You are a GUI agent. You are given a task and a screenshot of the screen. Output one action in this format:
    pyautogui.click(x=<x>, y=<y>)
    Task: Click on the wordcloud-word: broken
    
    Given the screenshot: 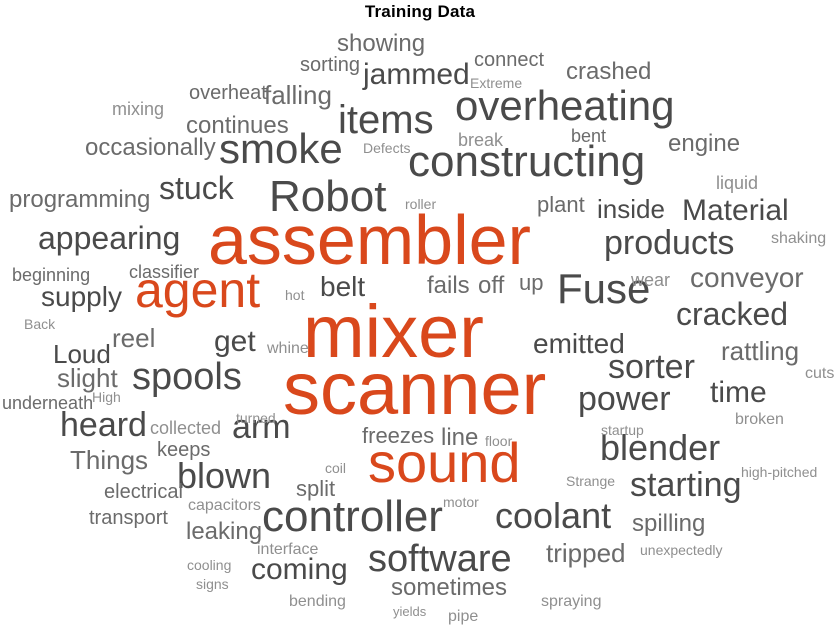 What is the action you would take?
    pyautogui.click(x=759, y=419)
    